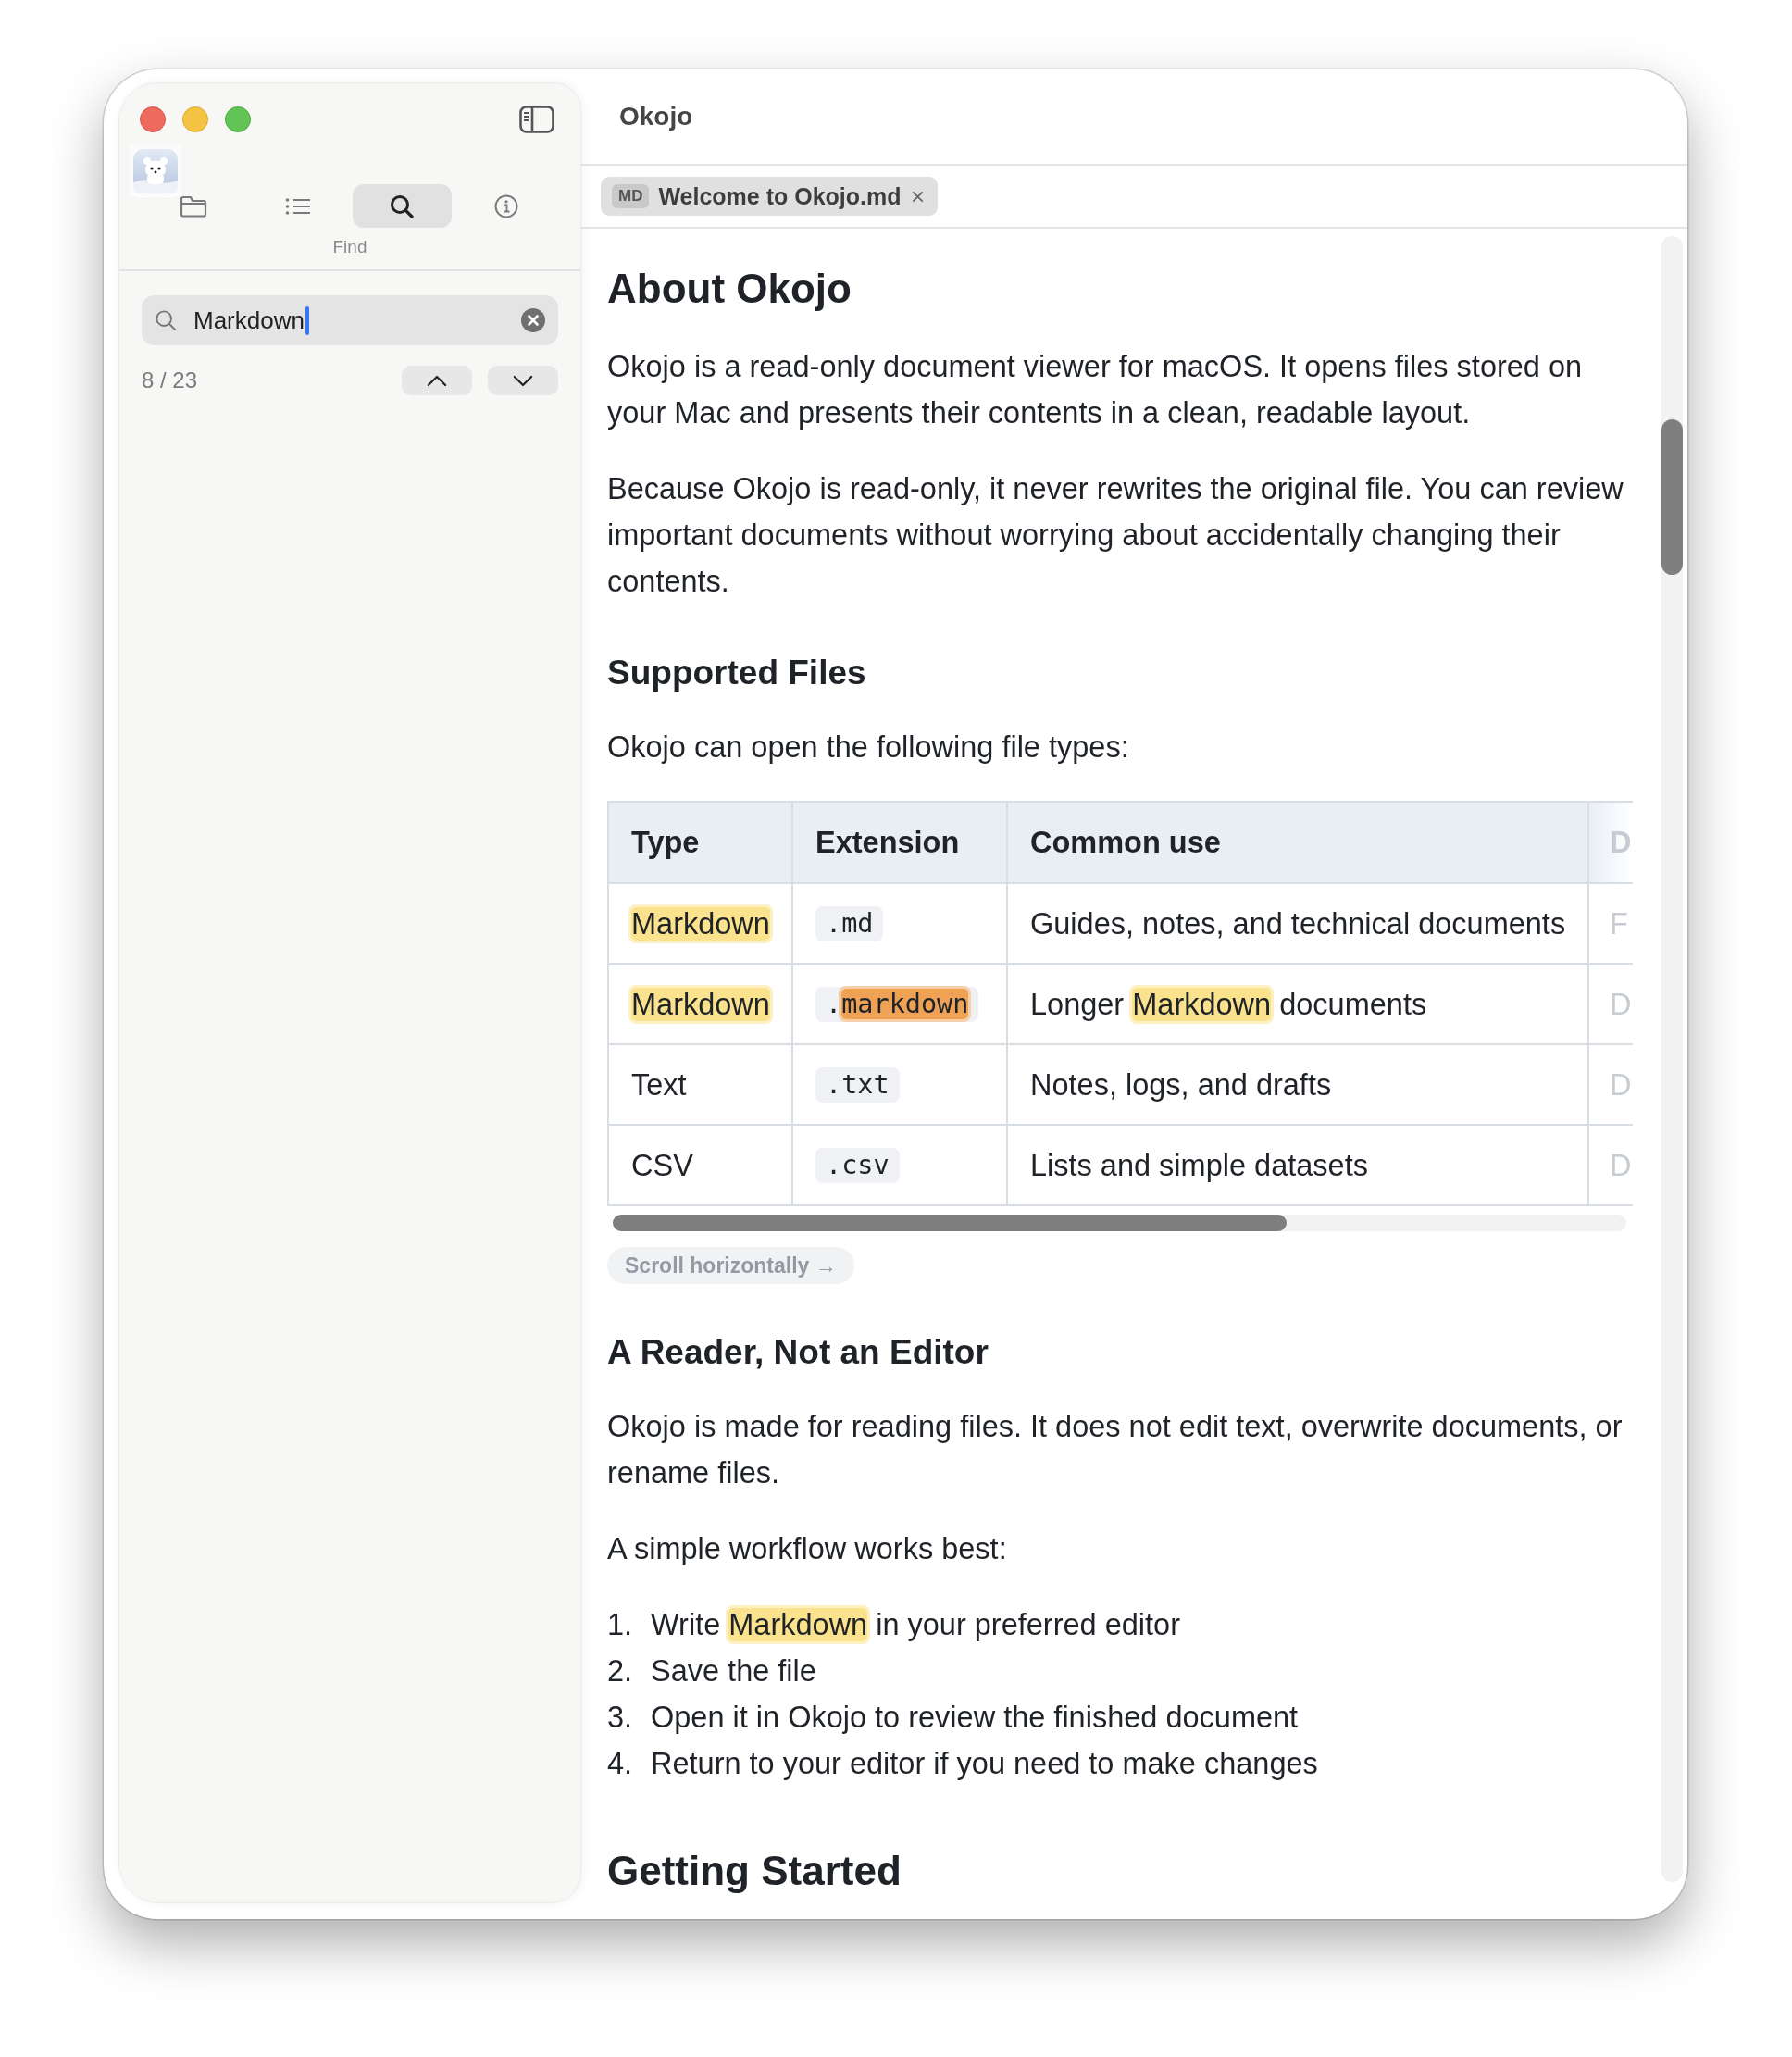 This screenshot has height=2057, width=1792. Describe the element at coordinates (807, 1549) in the screenshot. I see `paragraph: A simple workflow works best:` at that location.